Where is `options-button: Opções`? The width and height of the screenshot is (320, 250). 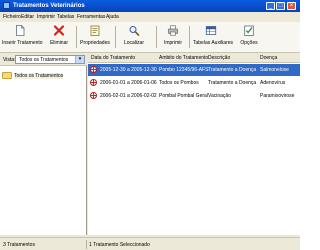 options-button: Opções is located at coordinates (249, 36).